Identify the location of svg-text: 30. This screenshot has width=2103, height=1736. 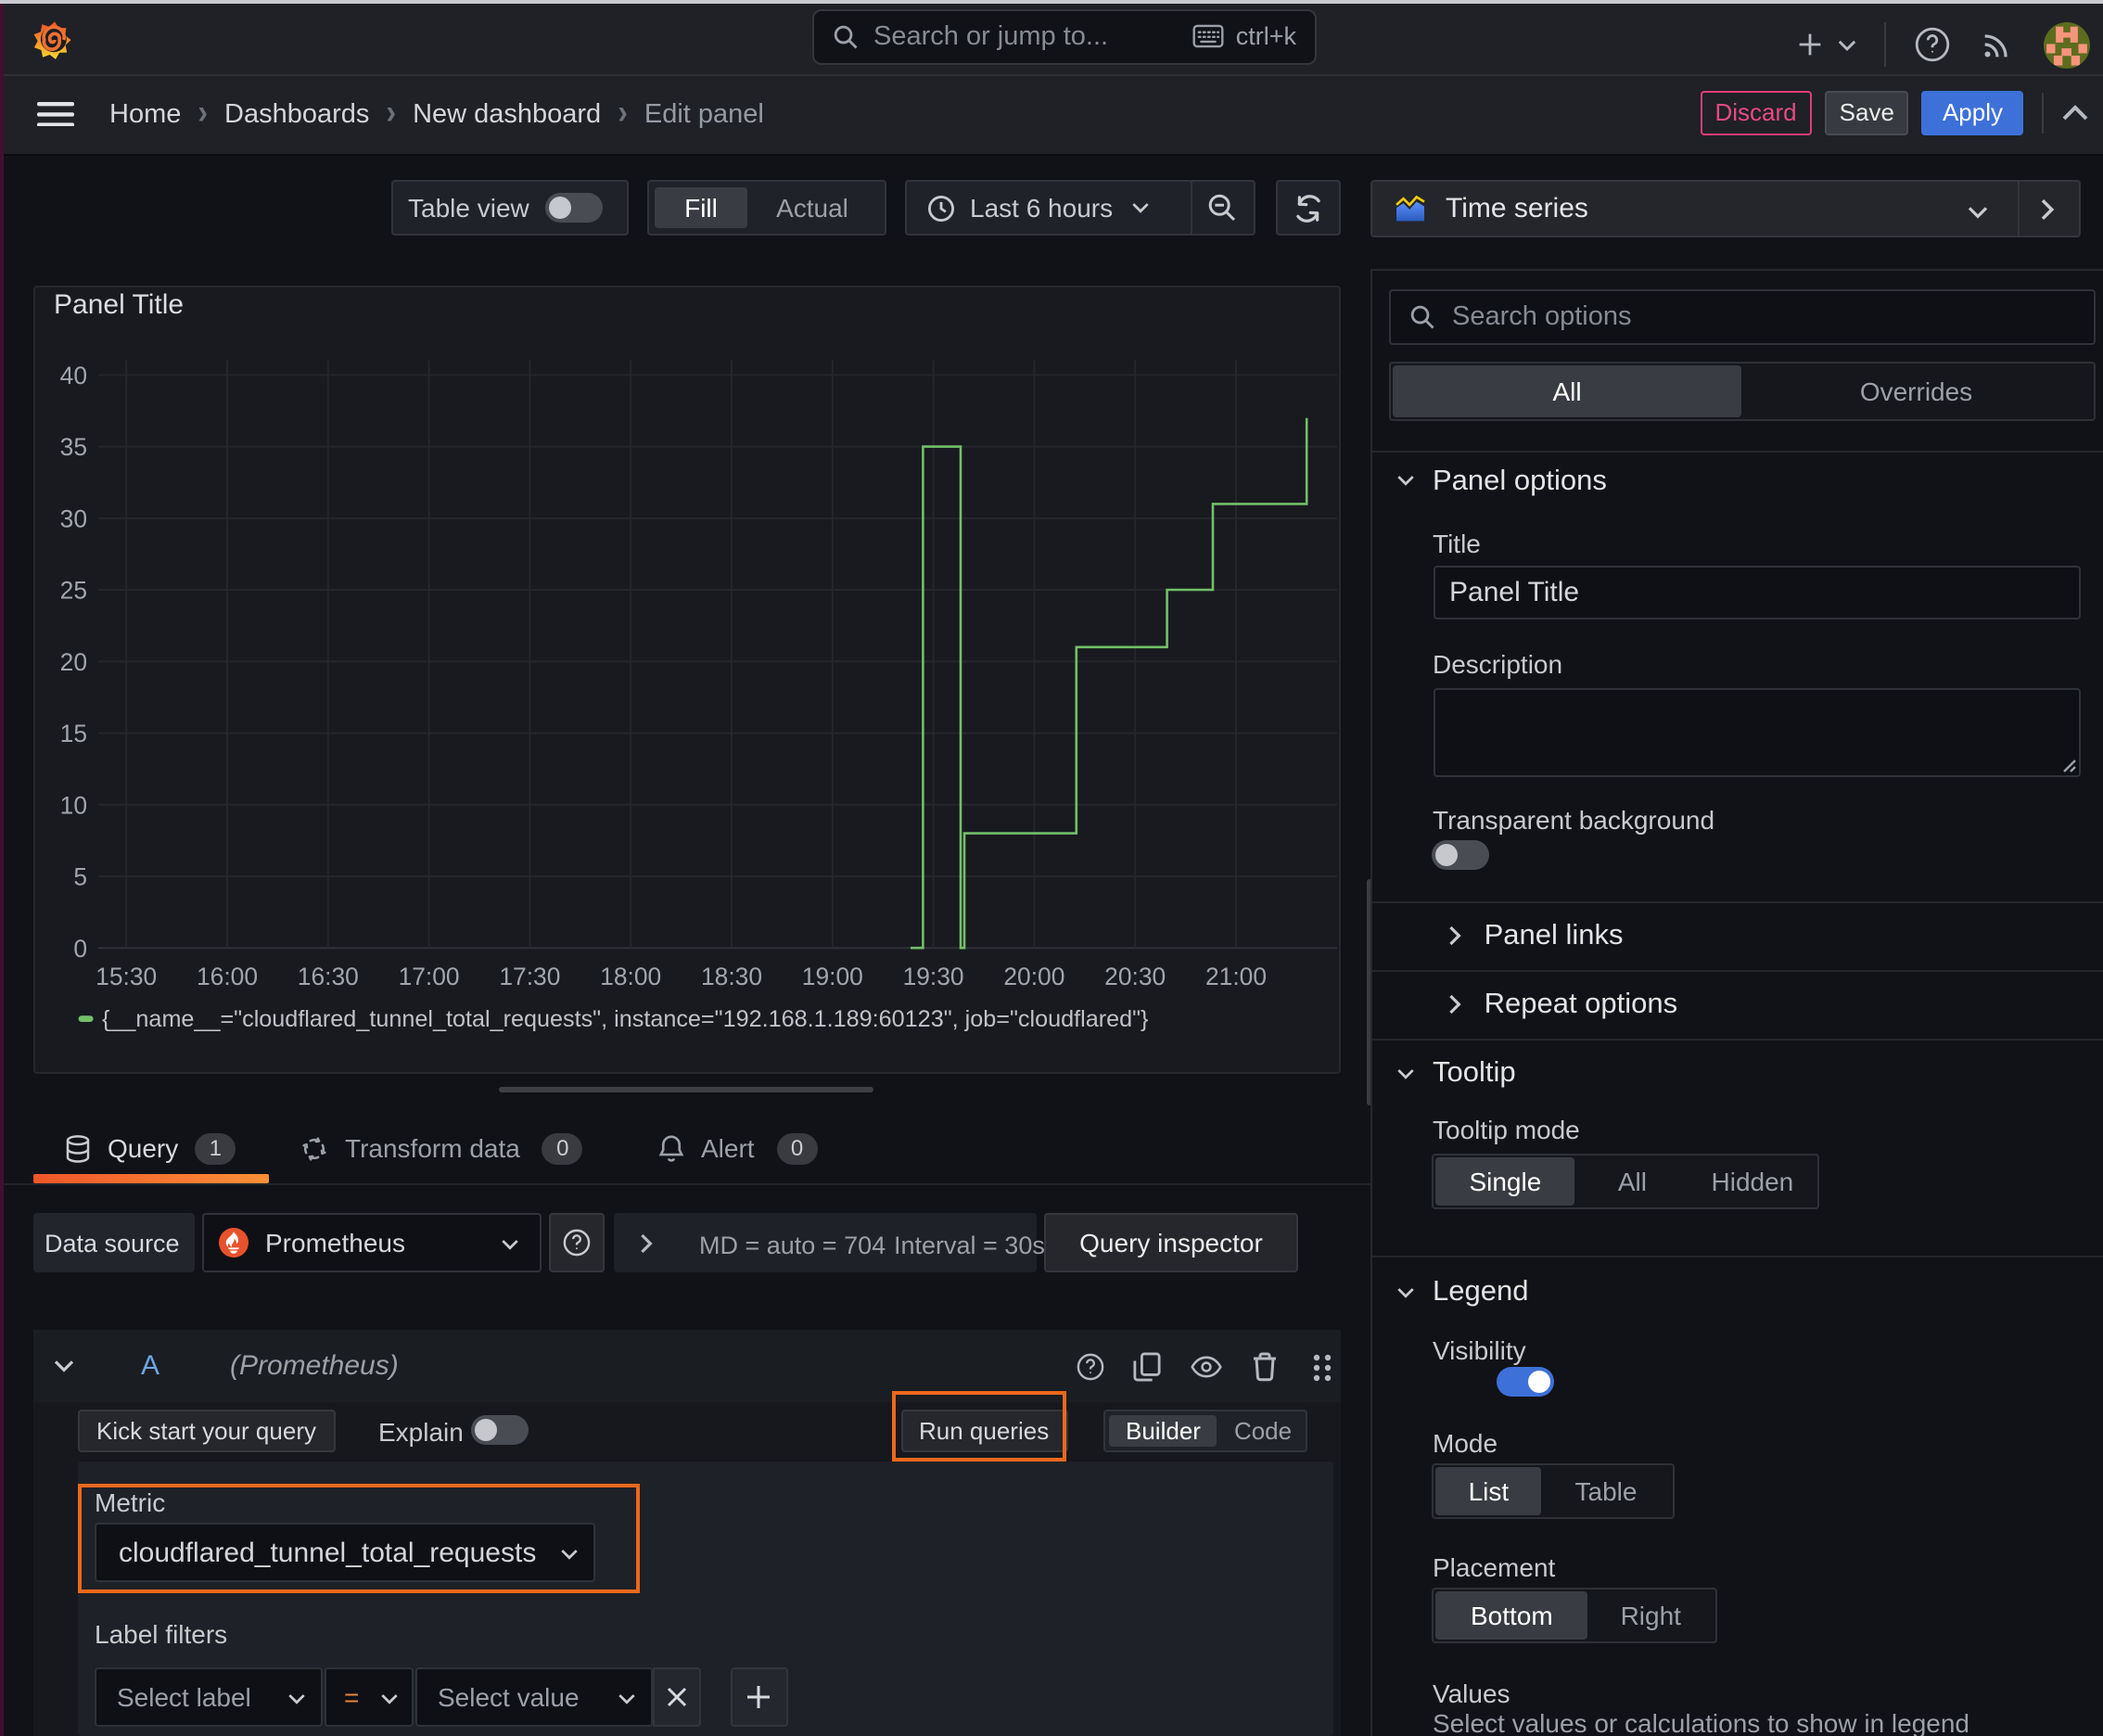
(73, 518).